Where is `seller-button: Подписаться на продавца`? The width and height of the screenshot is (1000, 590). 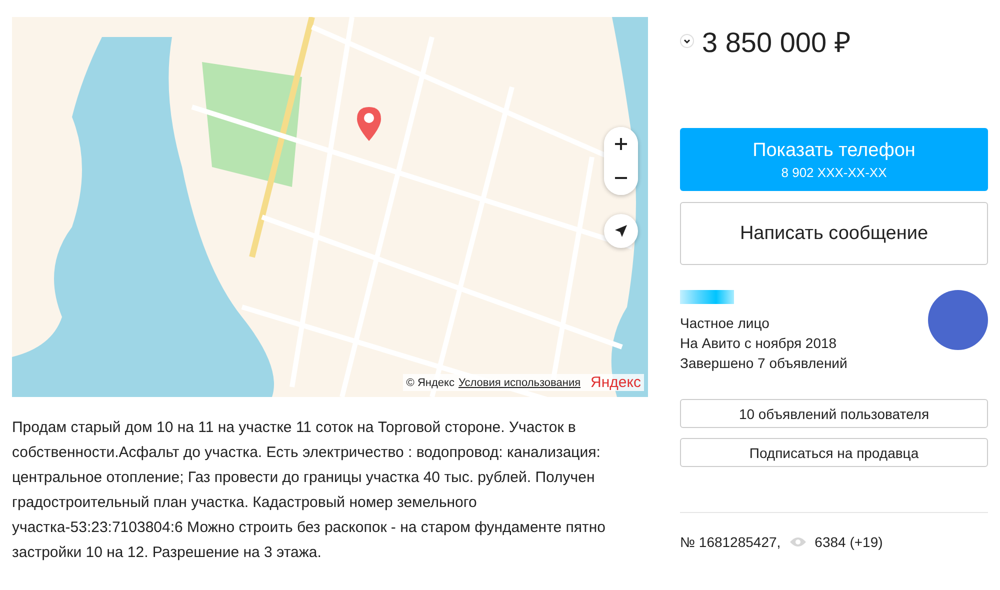 seller-button: Подписаться на продавца is located at coordinates (834, 452).